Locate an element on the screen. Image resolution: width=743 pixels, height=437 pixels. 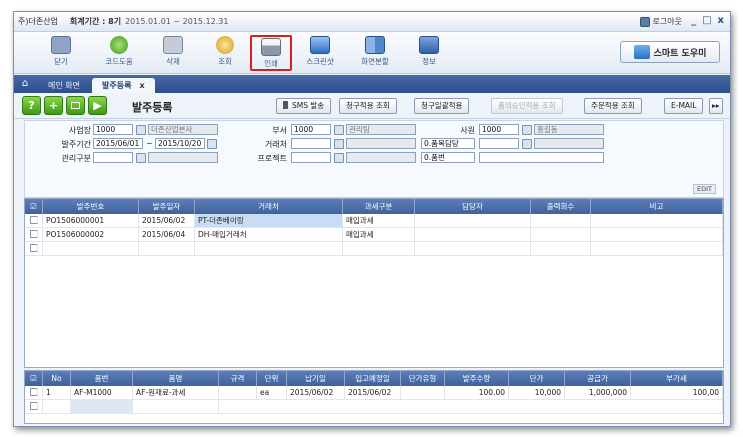
add-button: + is located at coordinates (53, 105).